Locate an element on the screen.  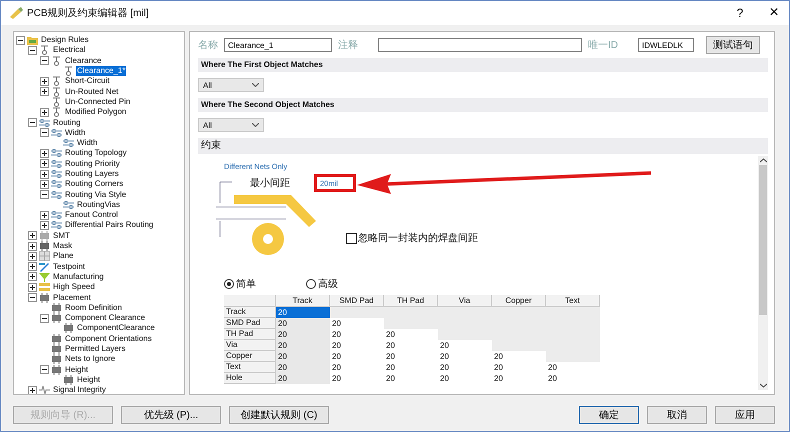
help-button: ? is located at coordinates (740, 13).